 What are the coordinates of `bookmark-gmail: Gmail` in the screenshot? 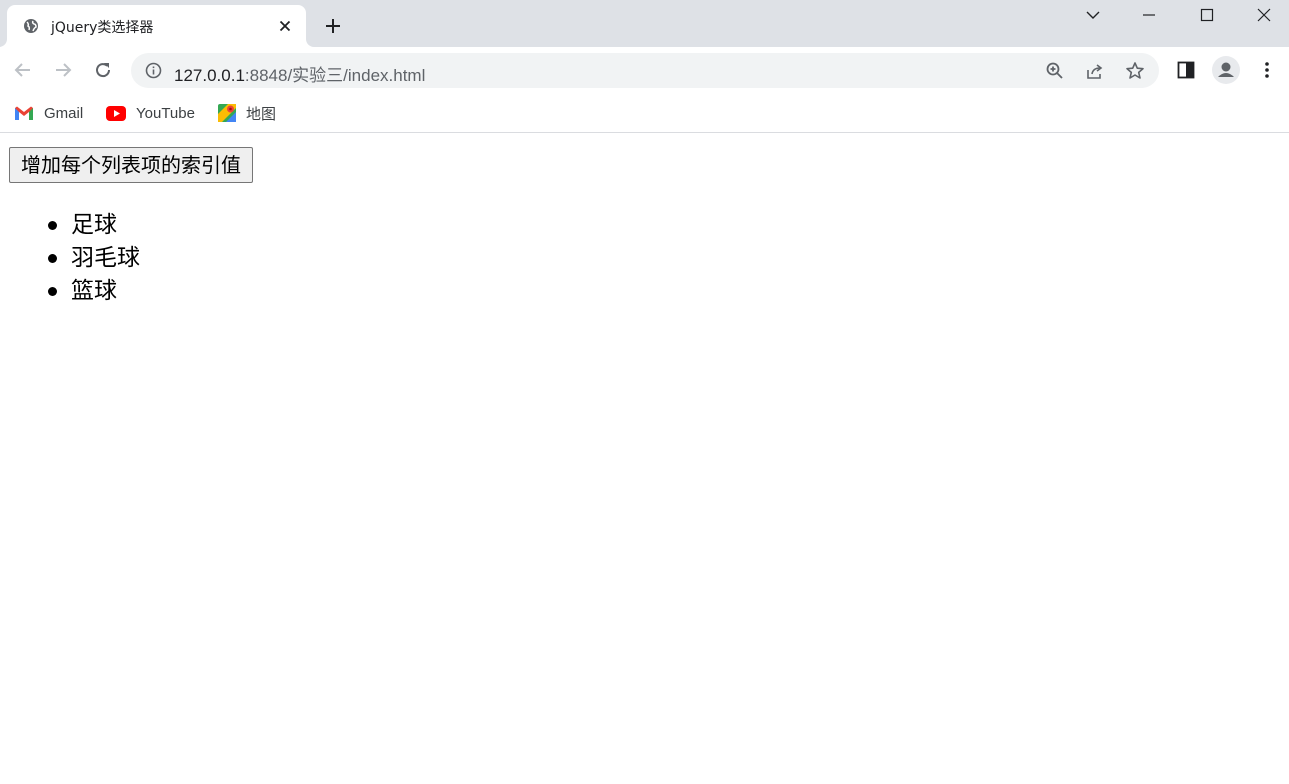 It's located at (48, 113).